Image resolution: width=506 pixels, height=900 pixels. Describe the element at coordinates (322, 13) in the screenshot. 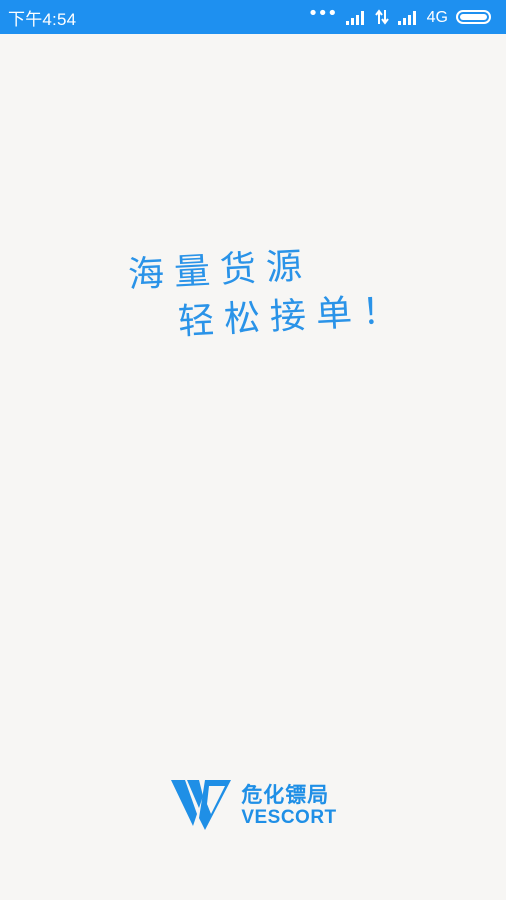

I see `notification-dots: •••` at that location.